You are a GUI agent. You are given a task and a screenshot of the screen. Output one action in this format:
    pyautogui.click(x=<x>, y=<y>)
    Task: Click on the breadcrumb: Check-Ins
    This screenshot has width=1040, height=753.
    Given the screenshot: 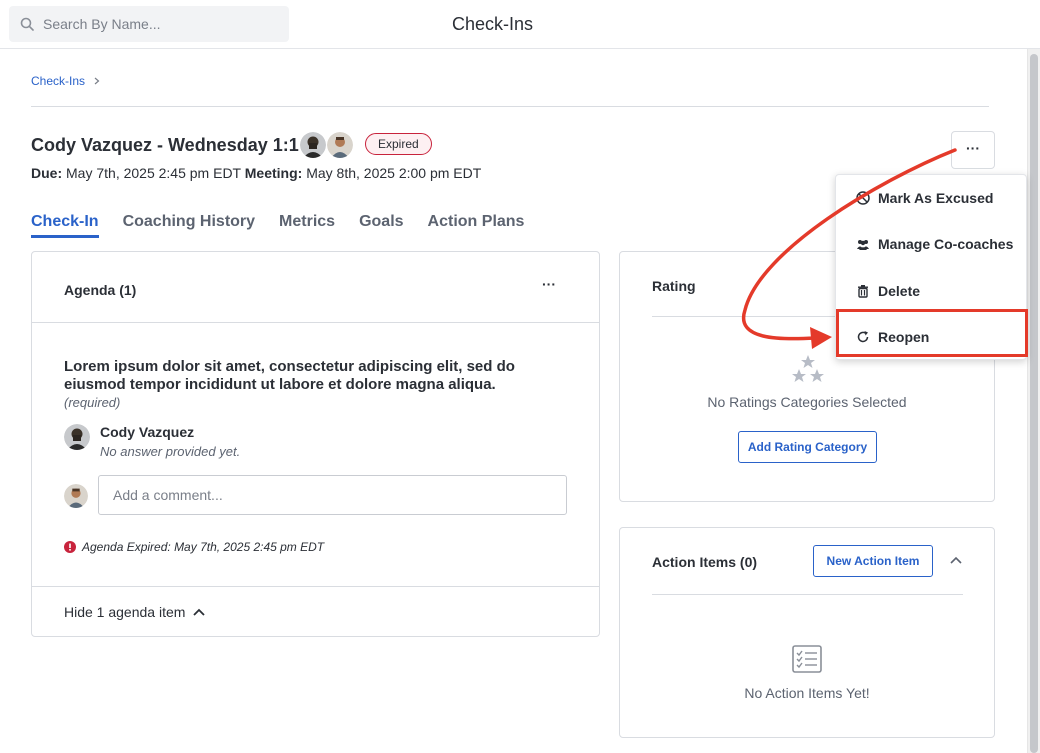 What is the action you would take?
    pyautogui.click(x=66, y=81)
    